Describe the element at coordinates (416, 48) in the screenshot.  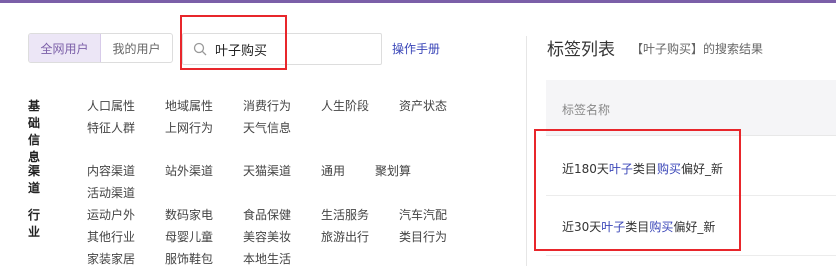
I see `operation-manual-link: 操作手册` at that location.